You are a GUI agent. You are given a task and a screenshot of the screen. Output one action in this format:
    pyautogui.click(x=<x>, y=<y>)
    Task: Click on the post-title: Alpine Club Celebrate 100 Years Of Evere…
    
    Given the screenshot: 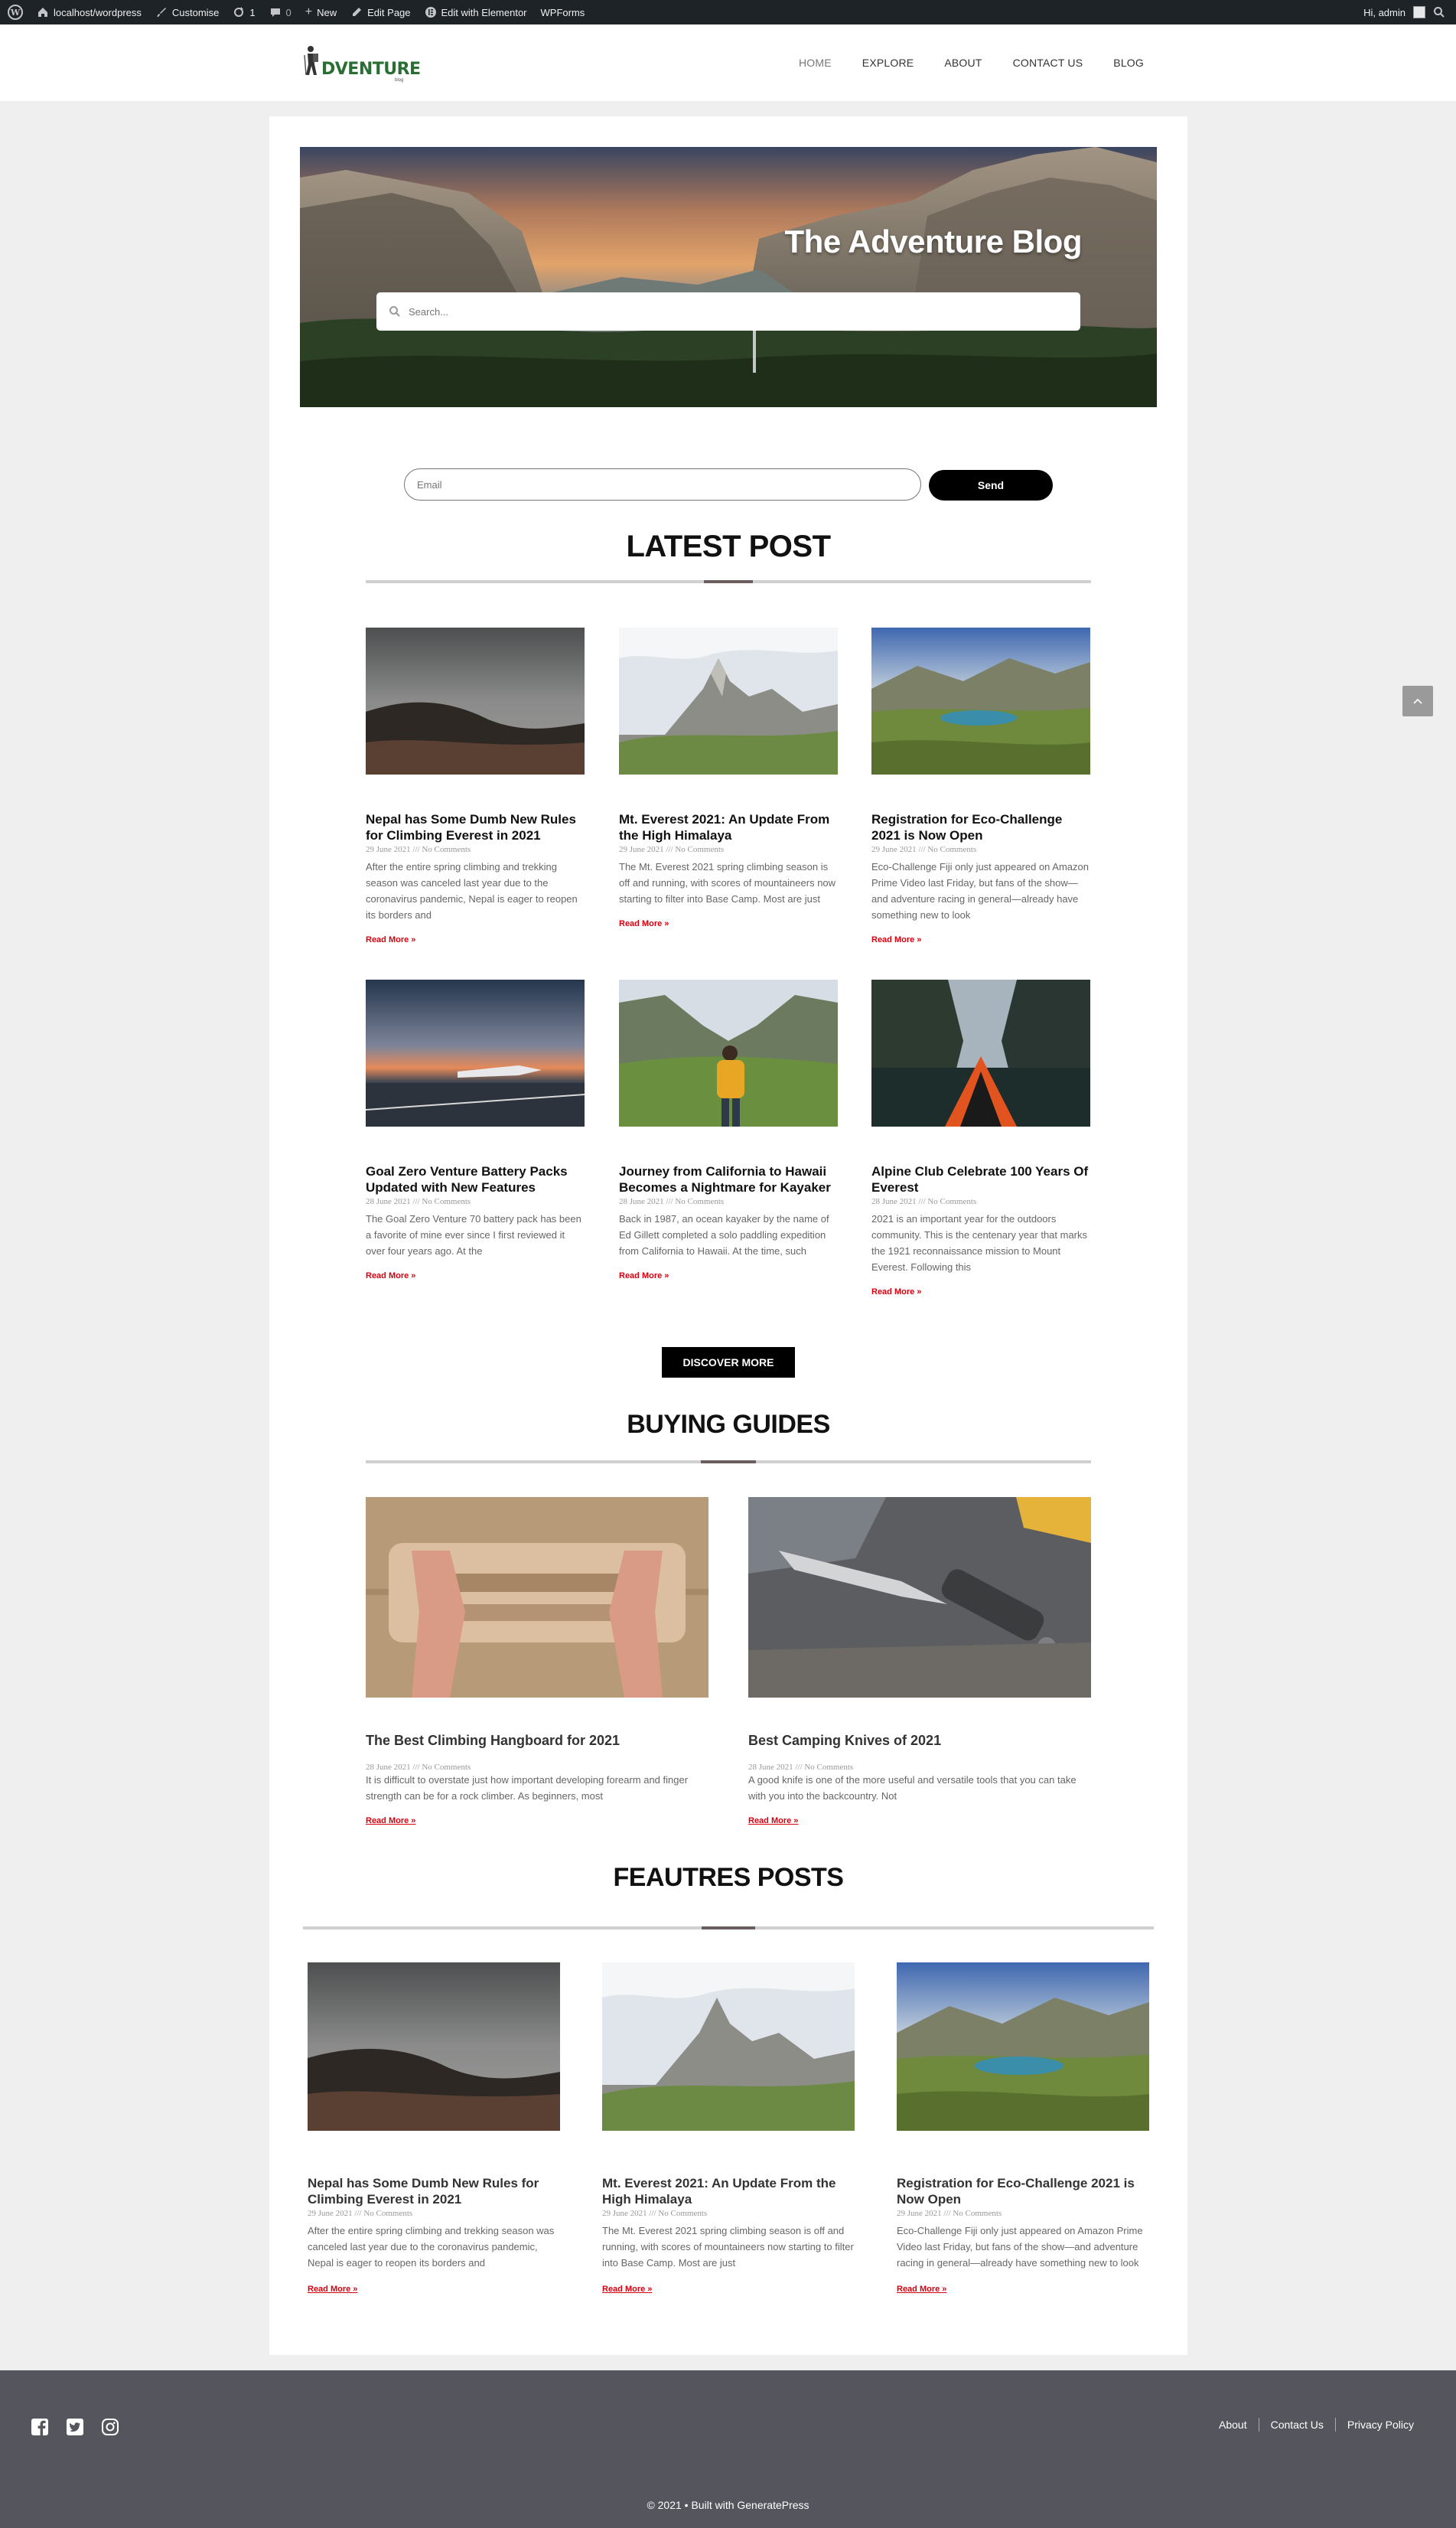 What is the action you would take?
    pyautogui.click(x=980, y=1179)
    